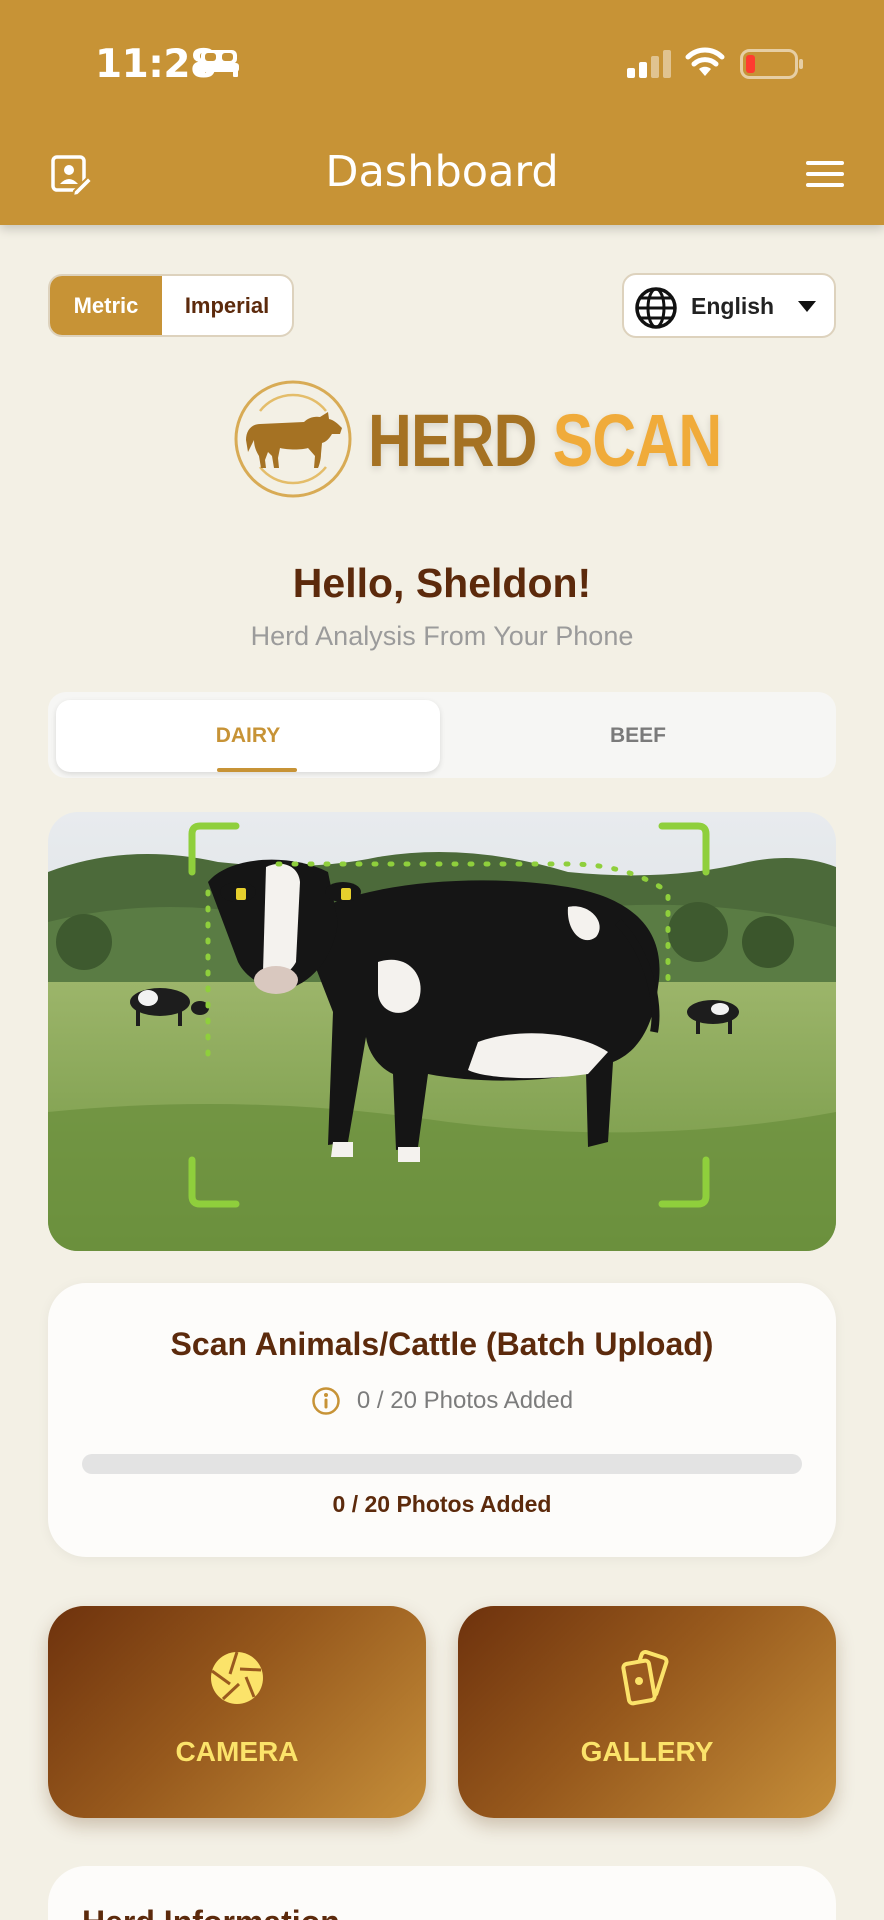 This screenshot has height=1920, width=884. I want to click on hamburger-menu-icon, so click(825, 174).